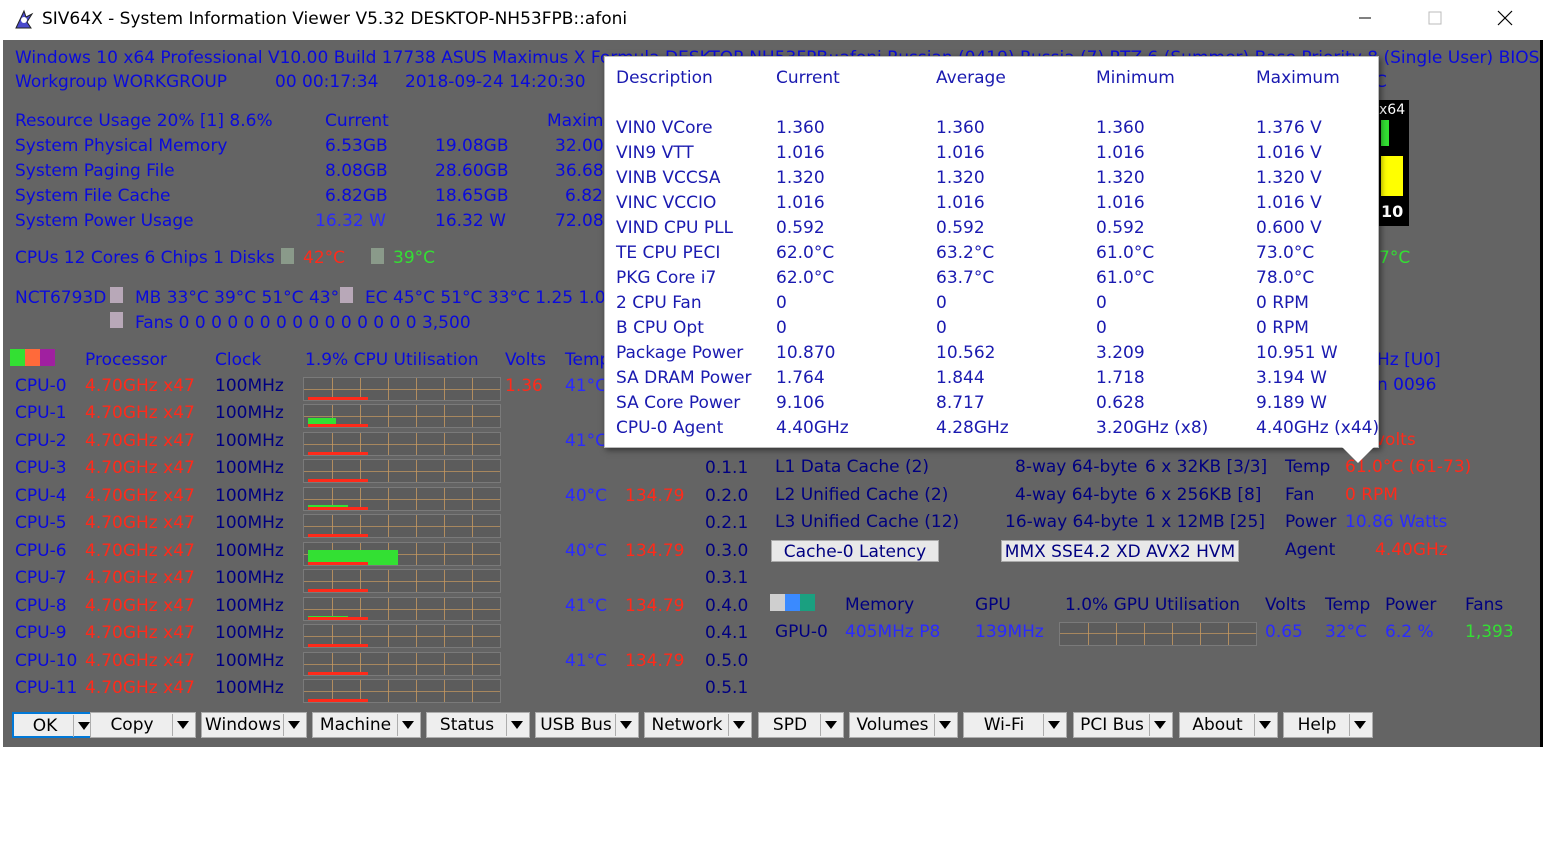 Image resolution: width=1543 pixels, height=864 pixels. I want to click on cache-name: L1 Data Cache (2), so click(852, 467).